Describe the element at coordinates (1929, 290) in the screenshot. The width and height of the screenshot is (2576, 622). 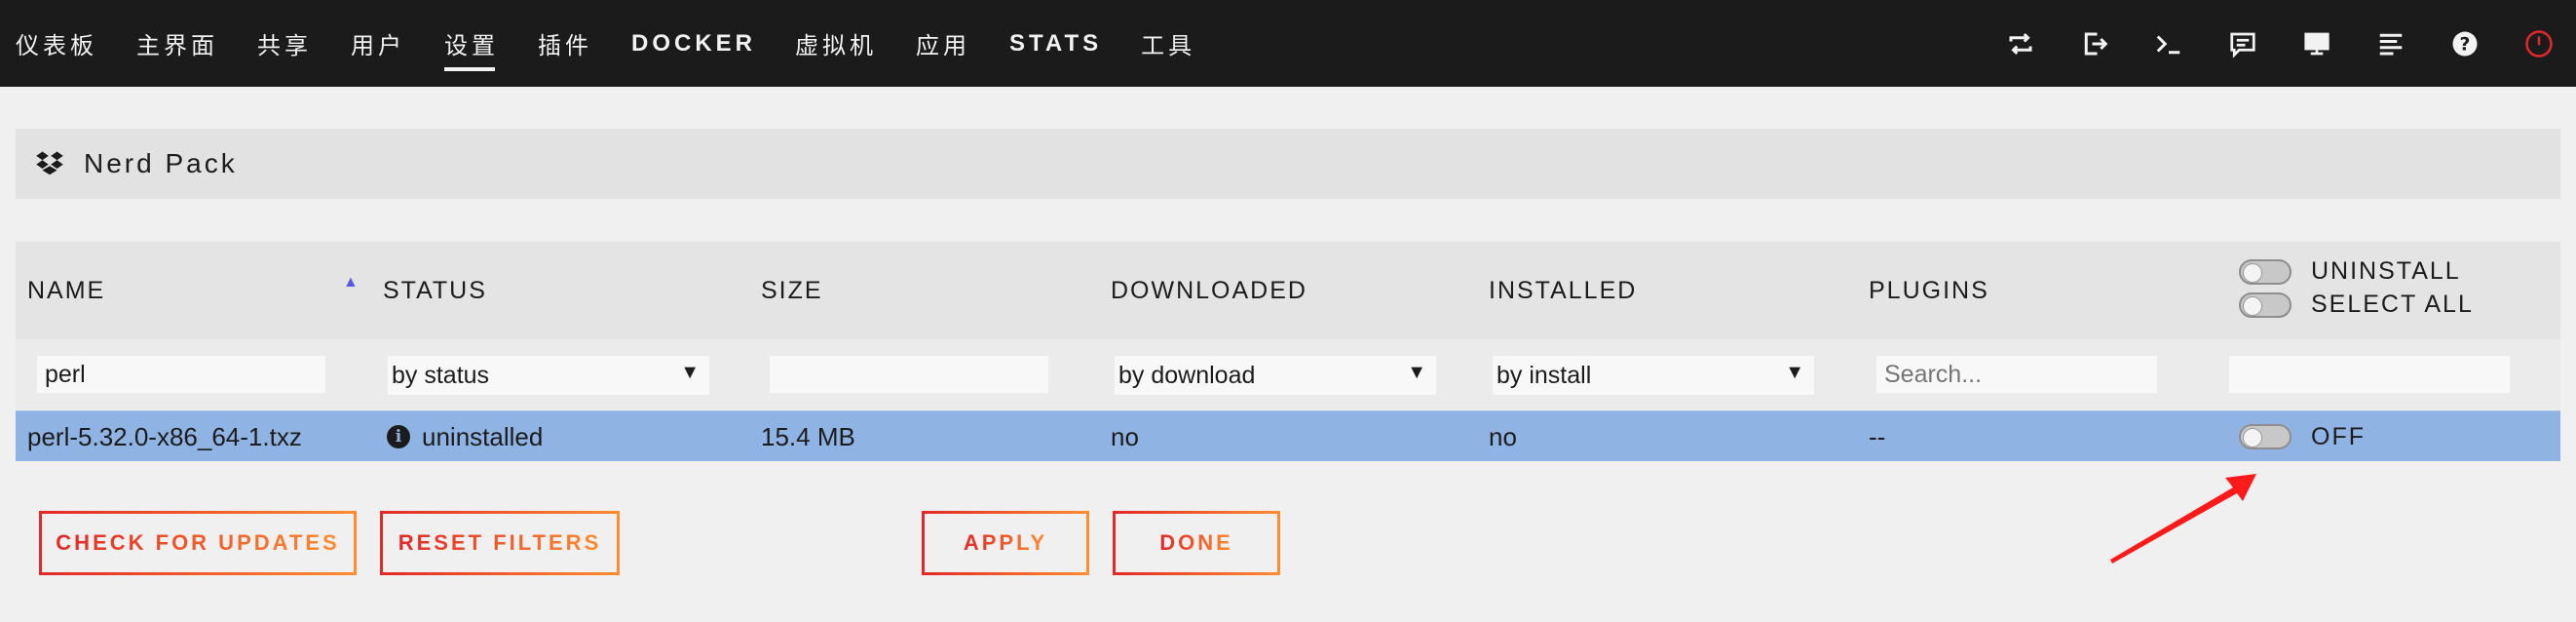
I see `column-header-plugins: PLUGINS` at that location.